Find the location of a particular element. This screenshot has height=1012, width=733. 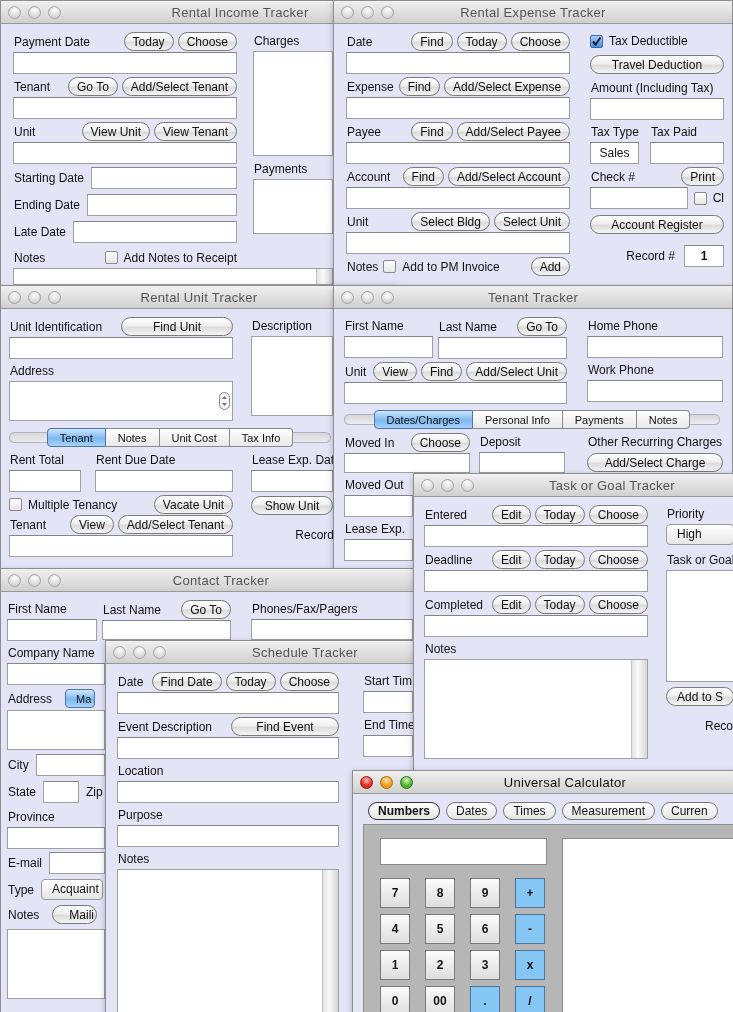

mode-tab: Measurement is located at coordinates (608, 811).